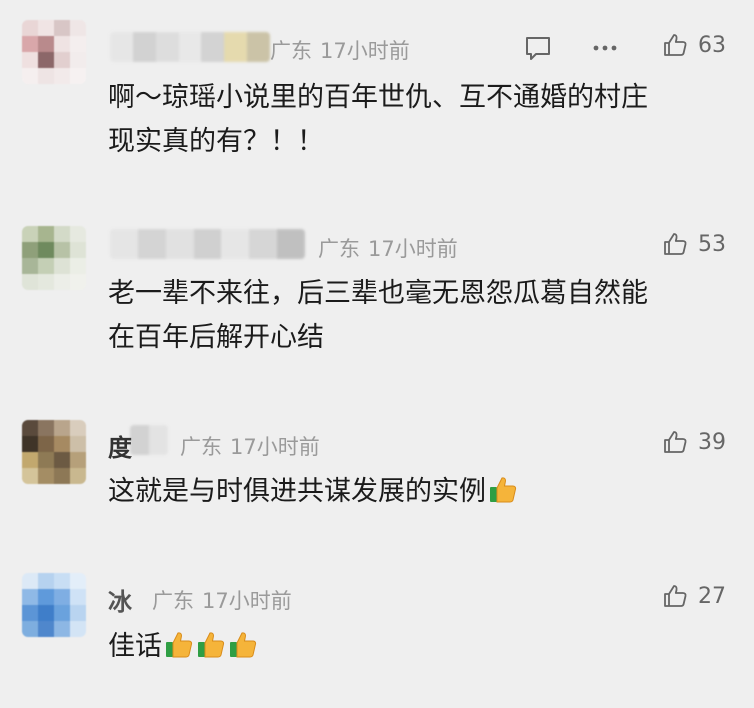  What do you see at coordinates (135, 646) in the screenshot?
I see `comment-text-line: 佳话` at bounding box center [135, 646].